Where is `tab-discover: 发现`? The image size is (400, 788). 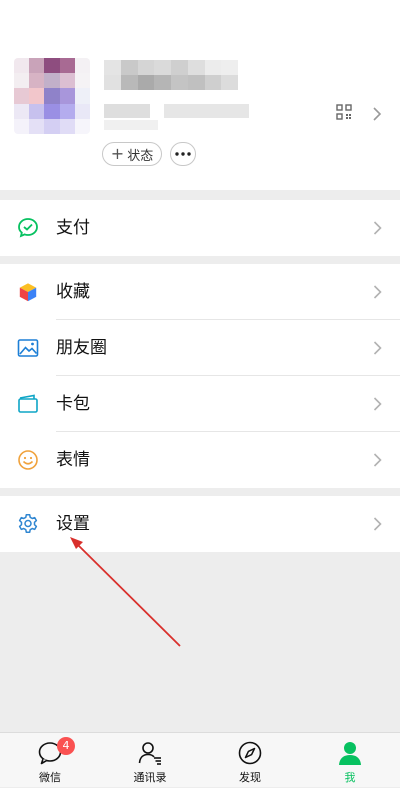
tab-discover: 发现 is located at coordinates (250, 760).